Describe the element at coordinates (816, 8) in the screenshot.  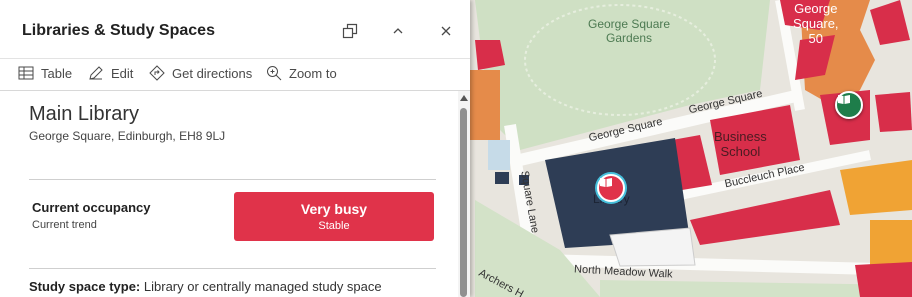
I see `map-label-gs50-line1: George` at that location.